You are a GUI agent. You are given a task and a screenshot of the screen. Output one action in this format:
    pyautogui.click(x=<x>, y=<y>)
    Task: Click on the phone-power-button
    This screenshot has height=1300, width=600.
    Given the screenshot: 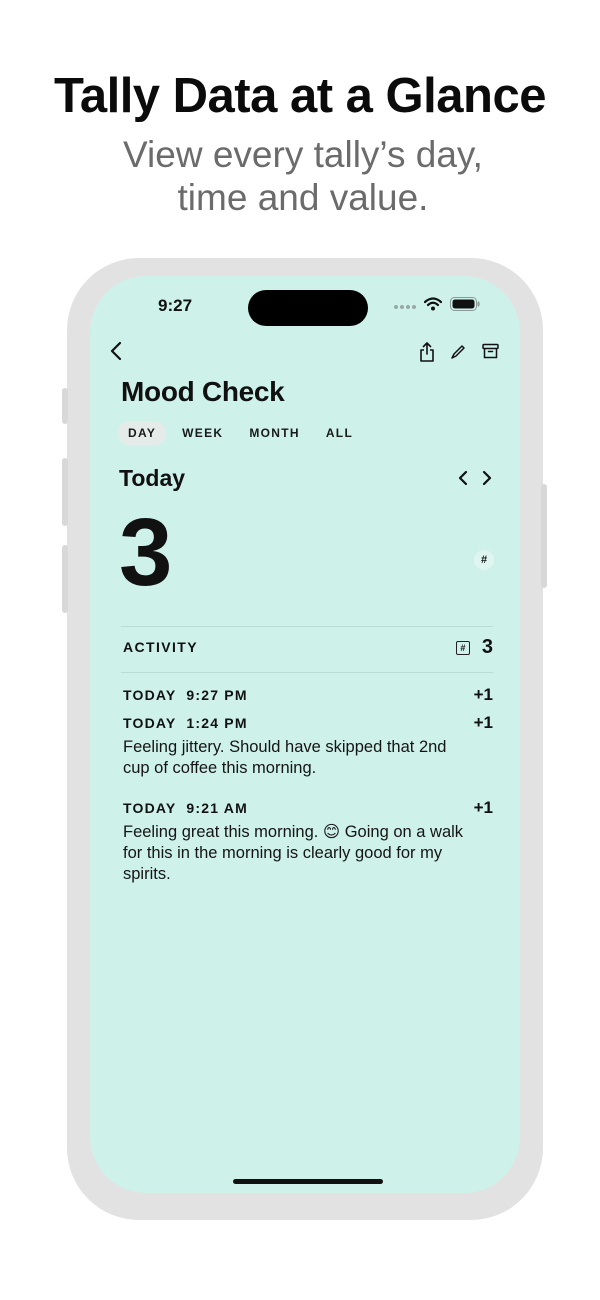 What is the action you would take?
    pyautogui.click(x=544, y=536)
    